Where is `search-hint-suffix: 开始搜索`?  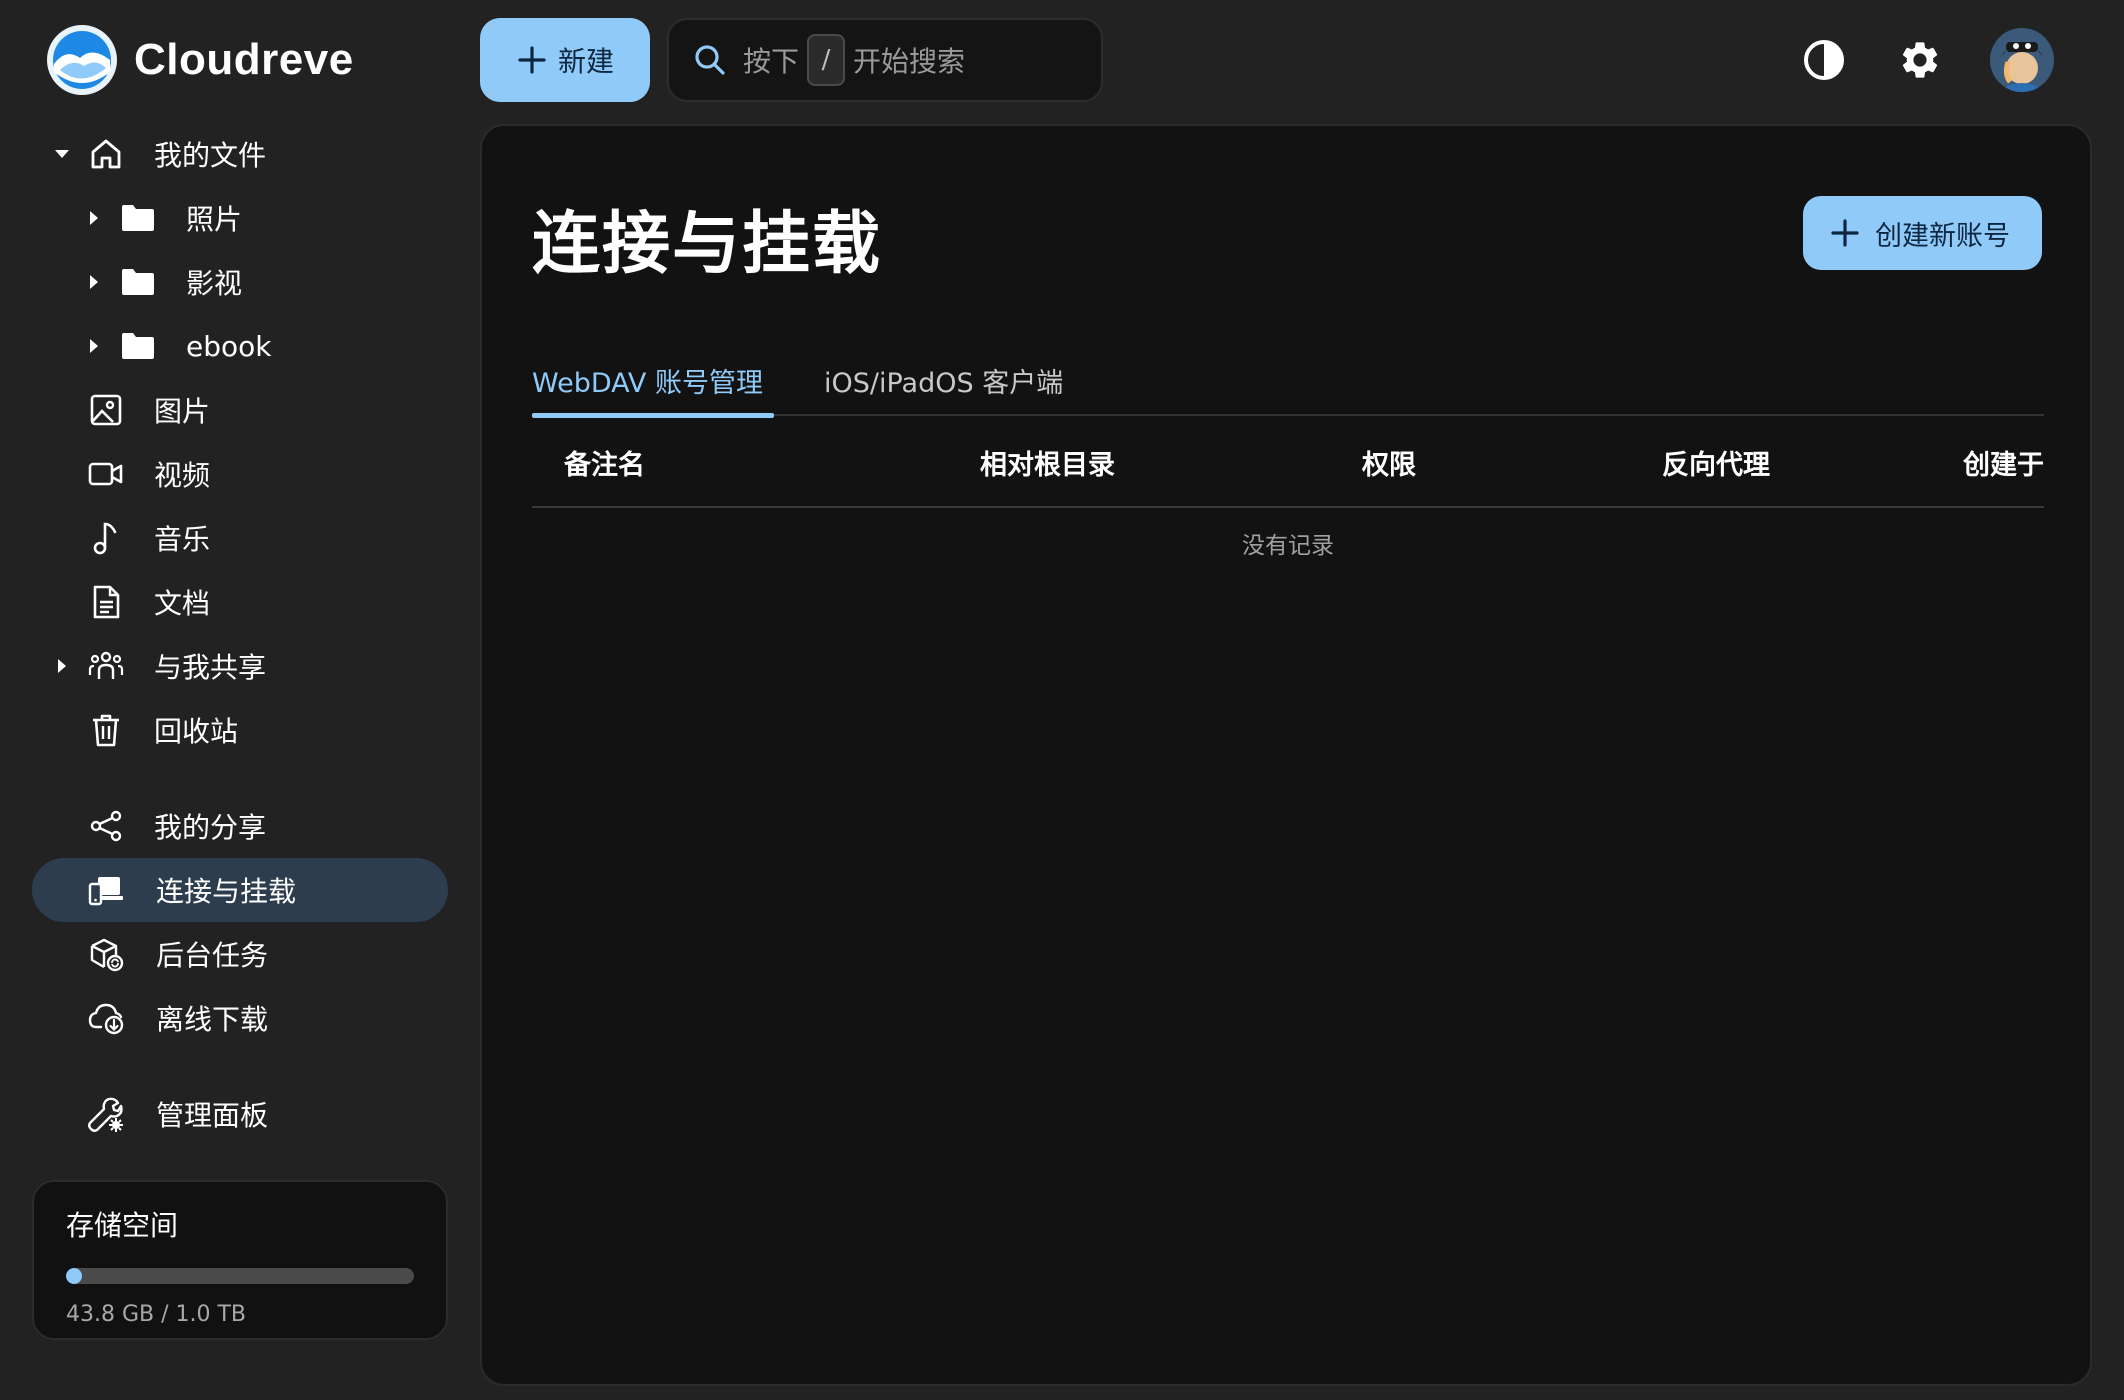 search-hint-suffix: 开始搜索 is located at coordinates (909, 61).